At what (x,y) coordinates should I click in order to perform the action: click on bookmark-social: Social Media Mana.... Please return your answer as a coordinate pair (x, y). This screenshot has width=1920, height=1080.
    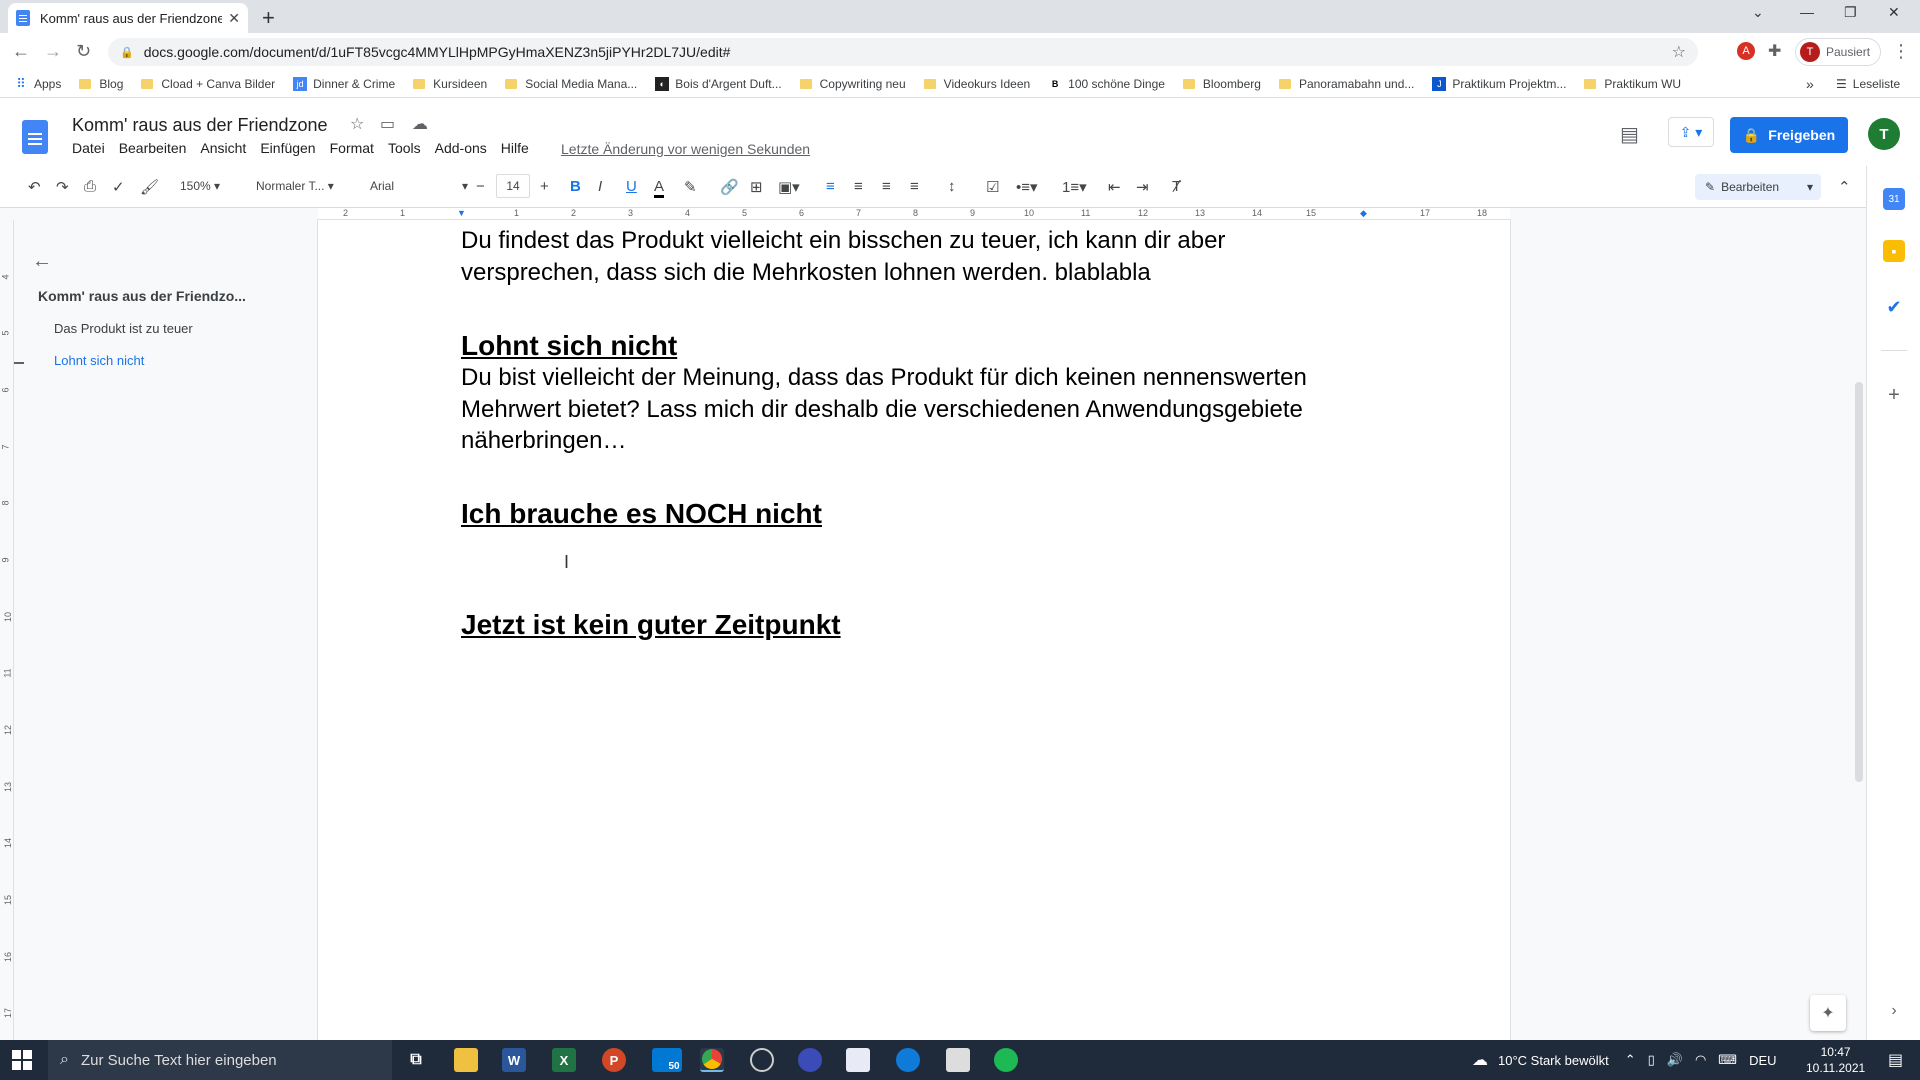
    Looking at the image, I should click on (571, 84).